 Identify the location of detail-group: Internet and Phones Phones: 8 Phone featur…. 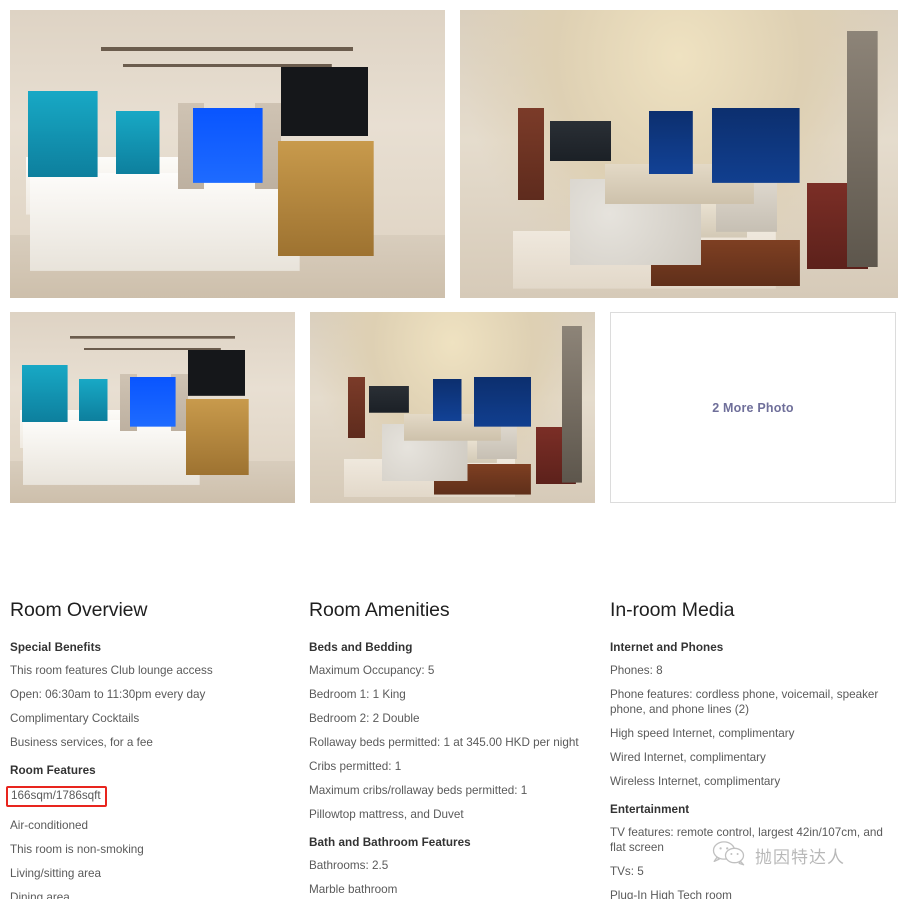
(755, 715).